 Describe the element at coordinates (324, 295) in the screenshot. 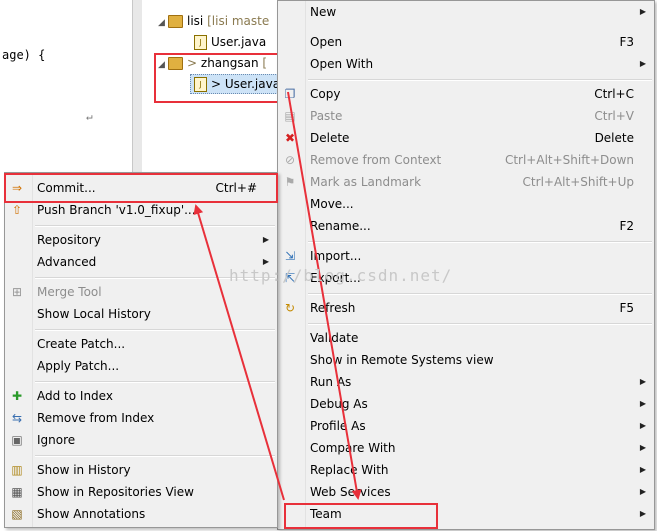

I see `arrow-to-team` at that location.